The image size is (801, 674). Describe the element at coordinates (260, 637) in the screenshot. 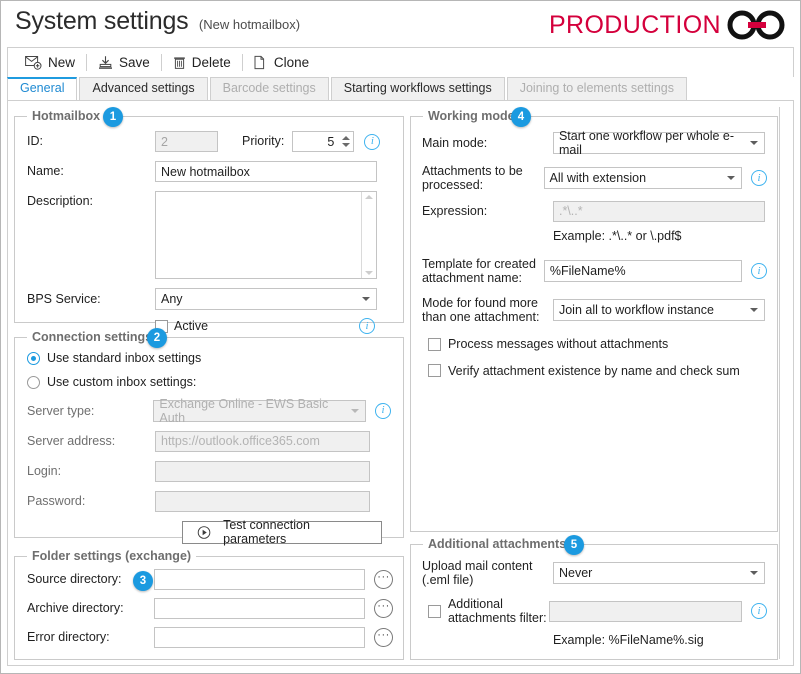

I see `error-directory-field` at that location.